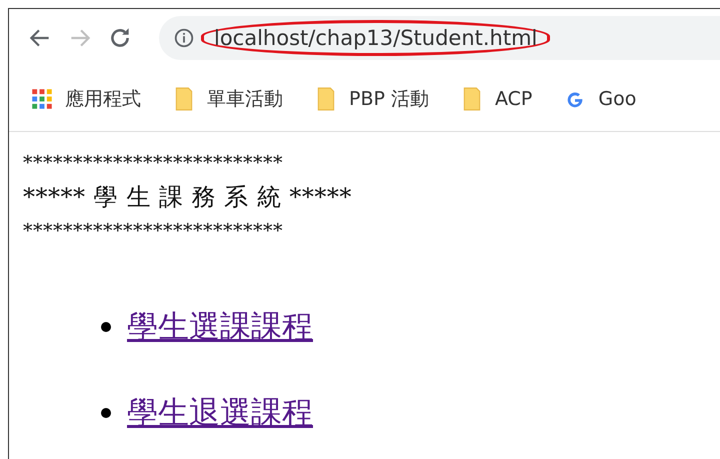 This screenshot has height=459, width=720. What do you see at coordinates (184, 38) in the screenshot?
I see `info-icon` at bounding box center [184, 38].